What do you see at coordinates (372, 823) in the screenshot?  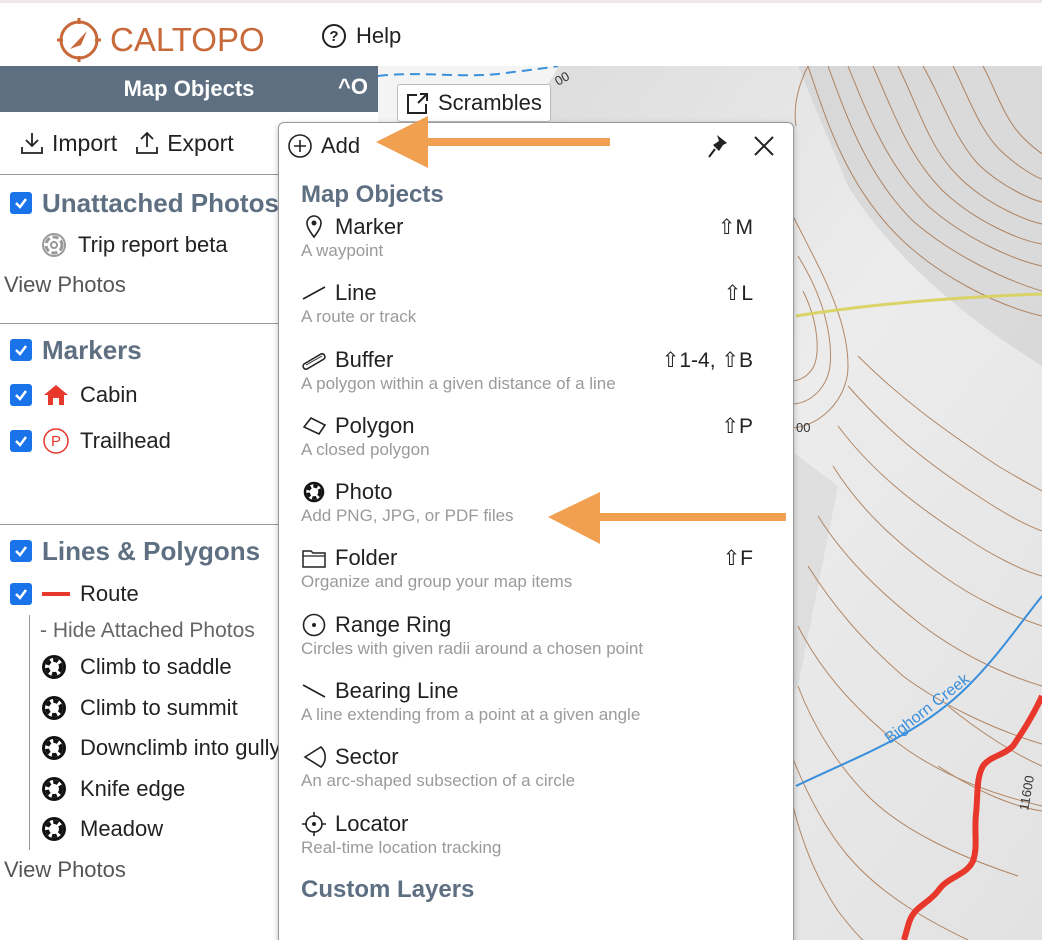 I see `menu-item-label: Locator` at bounding box center [372, 823].